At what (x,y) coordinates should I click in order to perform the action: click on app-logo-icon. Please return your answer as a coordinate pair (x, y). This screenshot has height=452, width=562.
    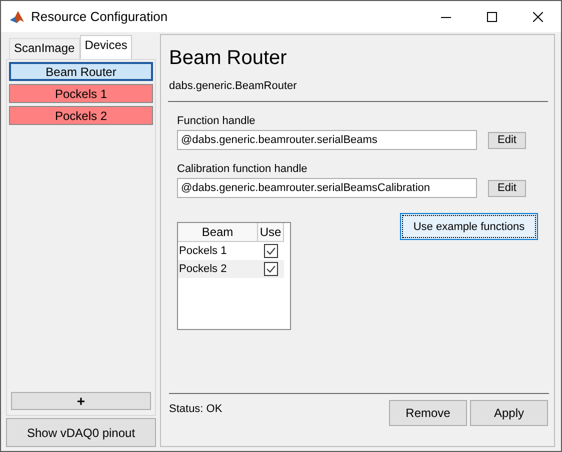
    Looking at the image, I should click on (17, 16).